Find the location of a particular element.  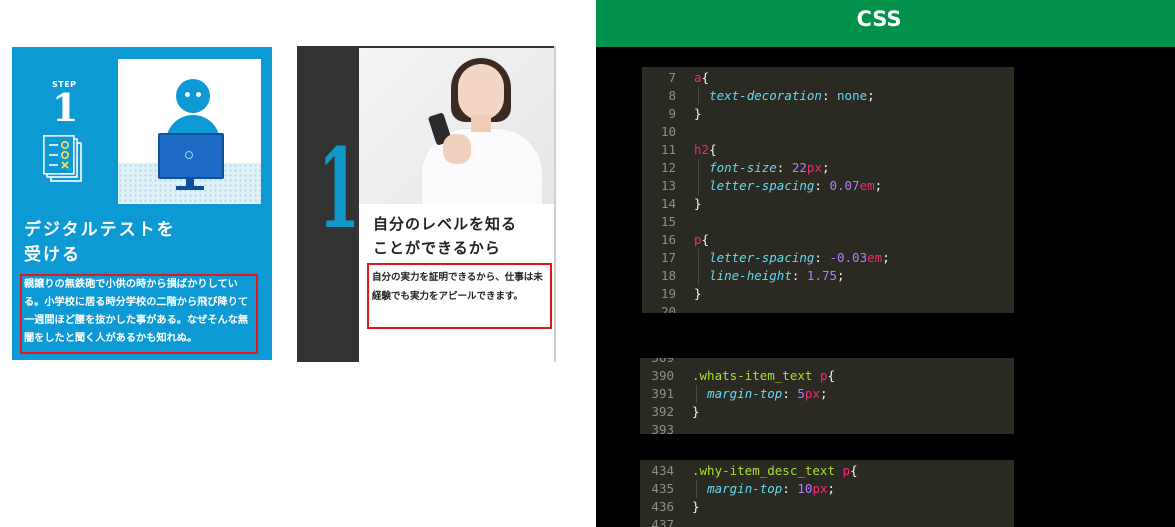

code-text: font-size: 22px; is located at coordinates (769, 167).